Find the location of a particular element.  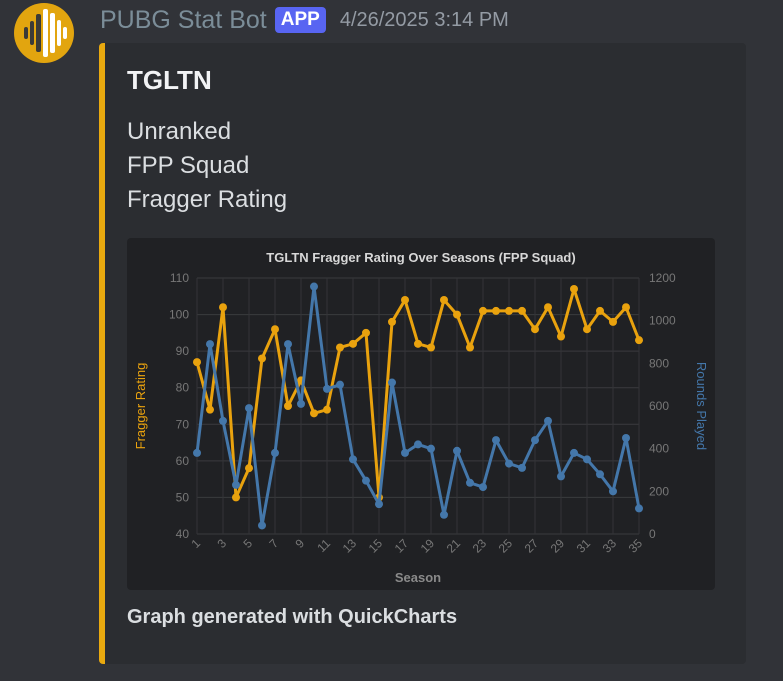

y-right-axis-label: Rounds Played is located at coordinates (701, 406).